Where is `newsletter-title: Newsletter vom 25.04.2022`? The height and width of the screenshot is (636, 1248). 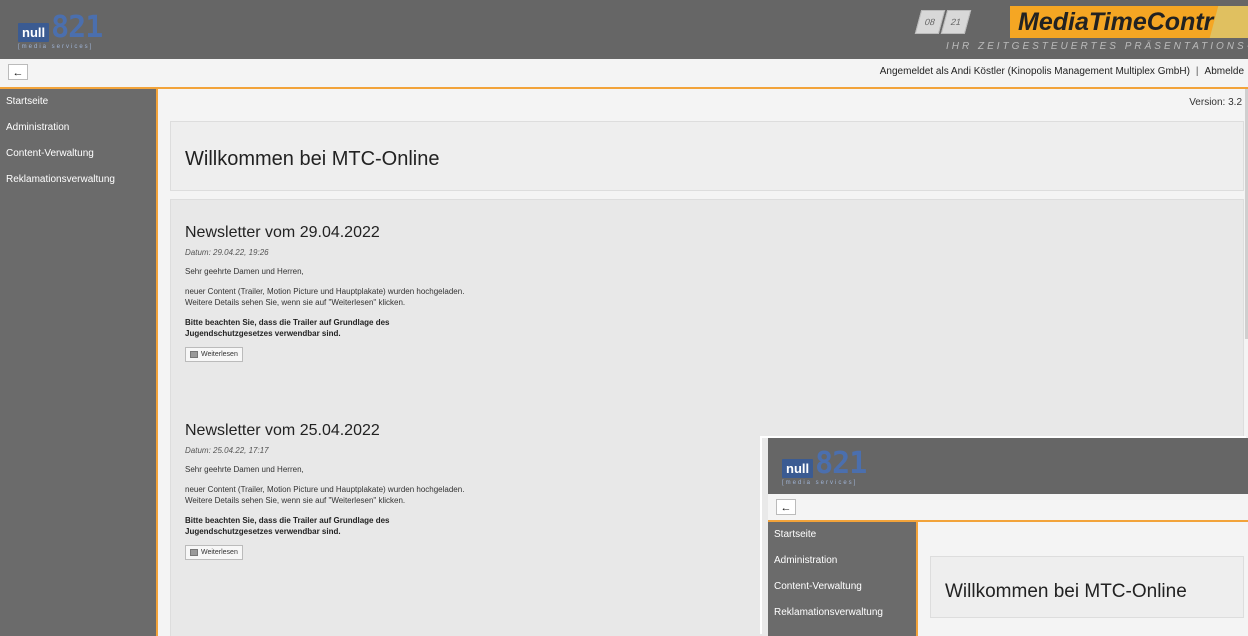 newsletter-title: Newsletter vom 25.04.2022 is located at coordinates (282, 430).